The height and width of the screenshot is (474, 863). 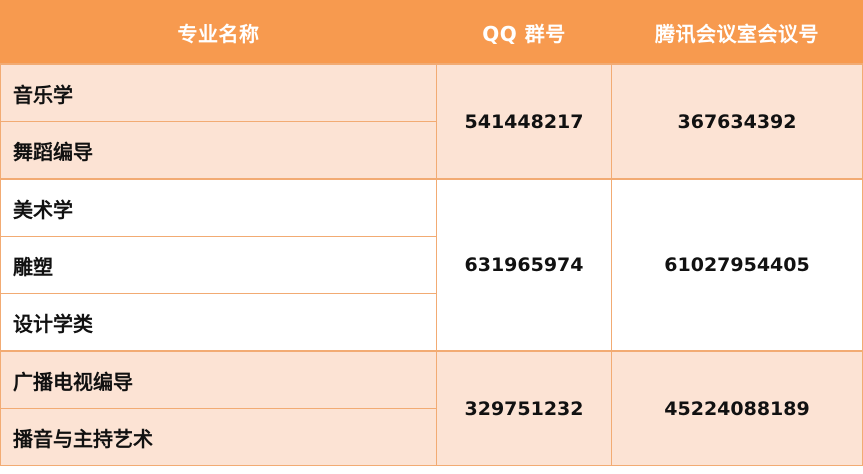 I want to click on header-tencent-meeting: 腾讯会议室会议号, so click(x=737, y=32).